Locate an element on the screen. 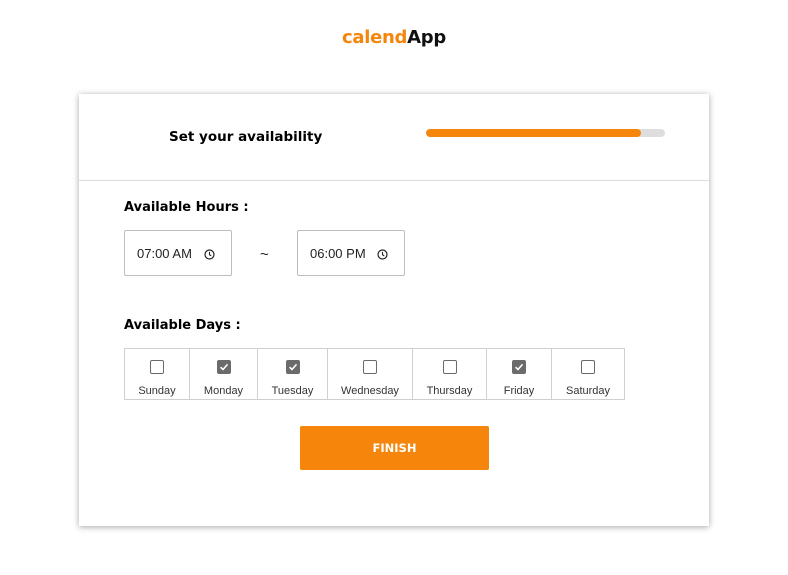 This screenshot has width=788, height=575. step-title: Set your availability is located at coordinates (246, 137).